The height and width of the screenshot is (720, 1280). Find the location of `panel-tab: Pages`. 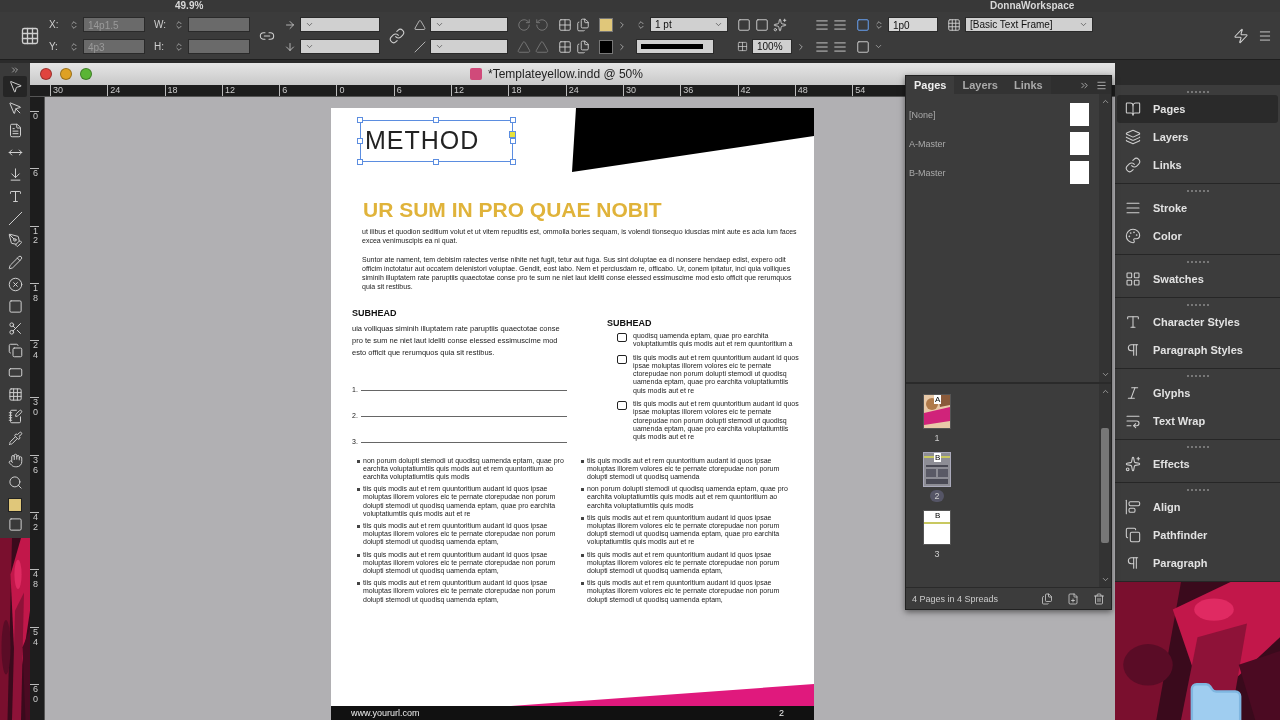

panel-tab: Pages is located at coordinates (930, 85).